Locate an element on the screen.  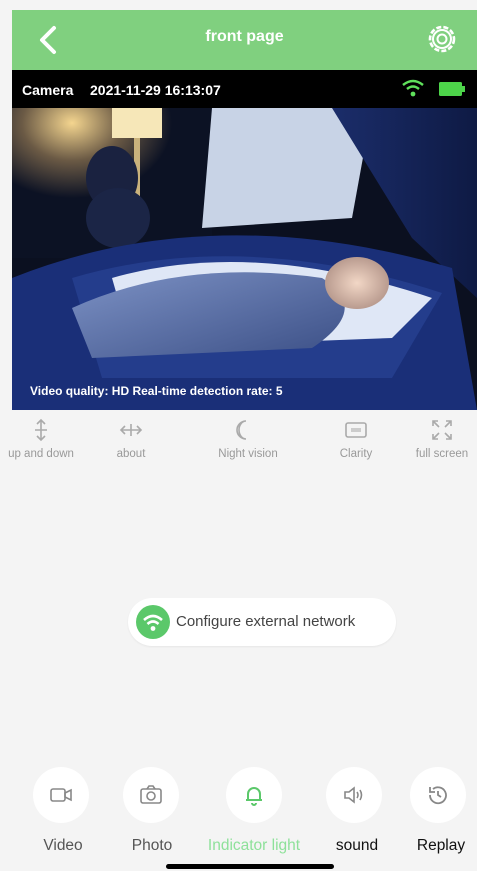
indicator-light-button is located at coordinates (254, 795).